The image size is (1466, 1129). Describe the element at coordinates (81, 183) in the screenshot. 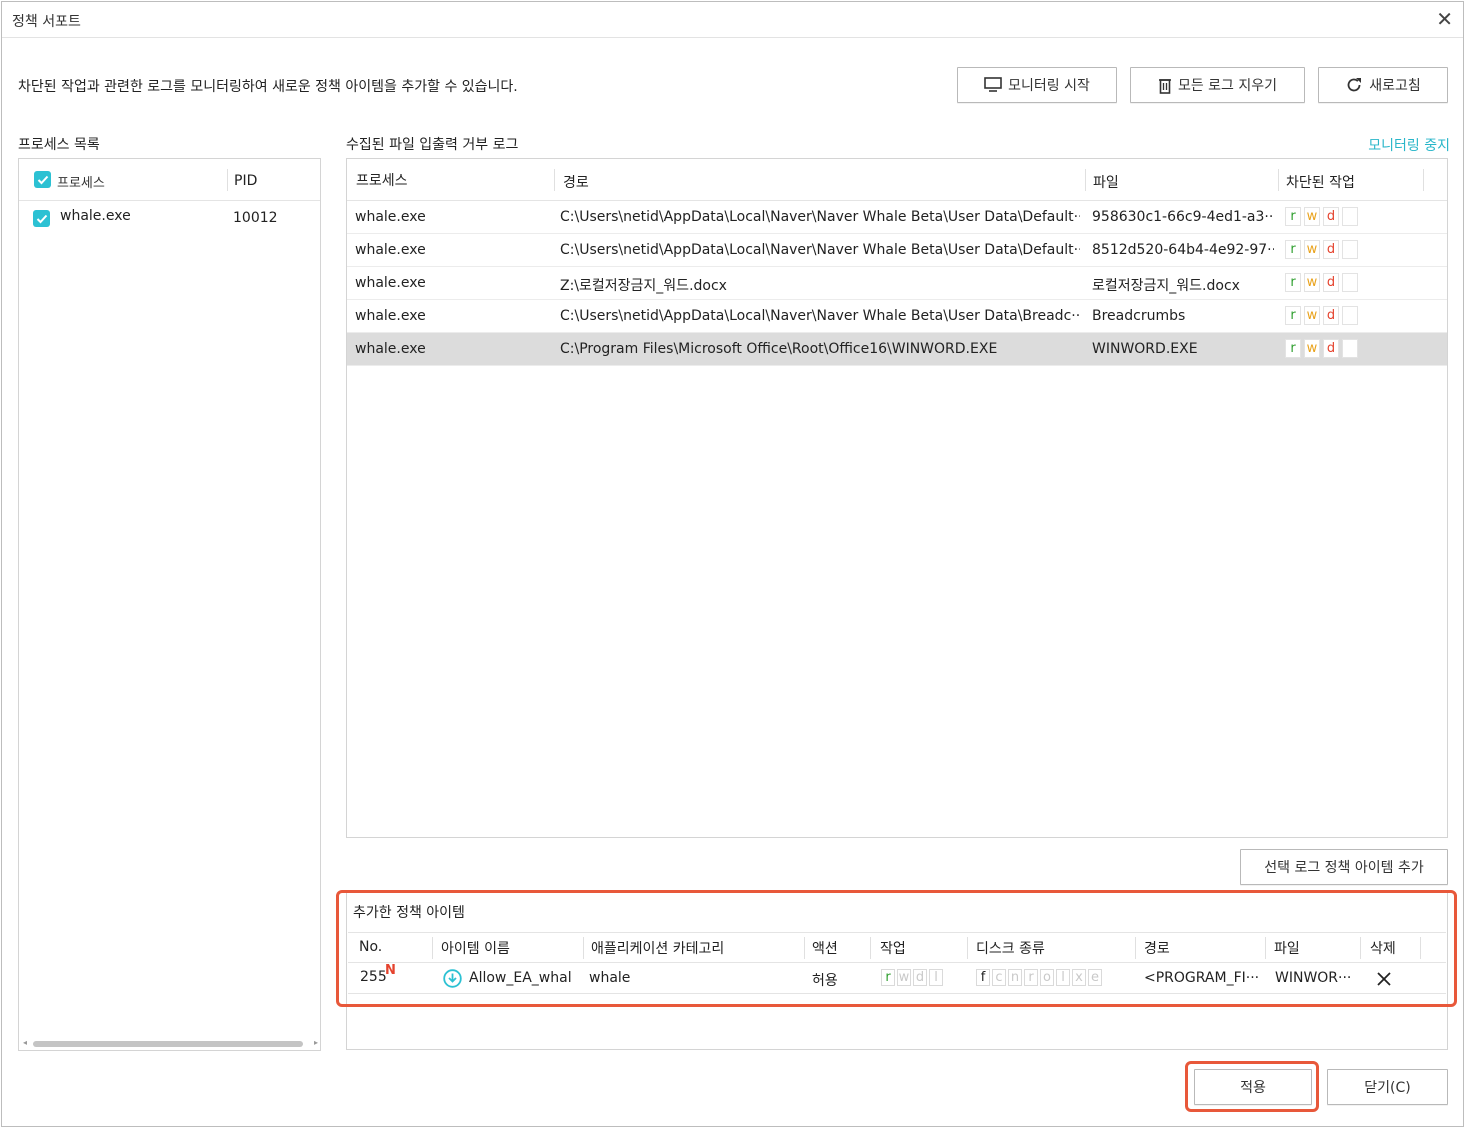

I see `process-column-header: 프로세스` at that location.